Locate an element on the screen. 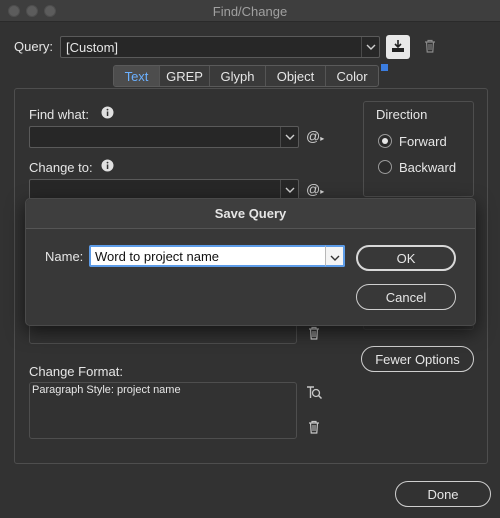 This screenshot has width=500, height=518. forward-radio is located at coordinates (385, 141).